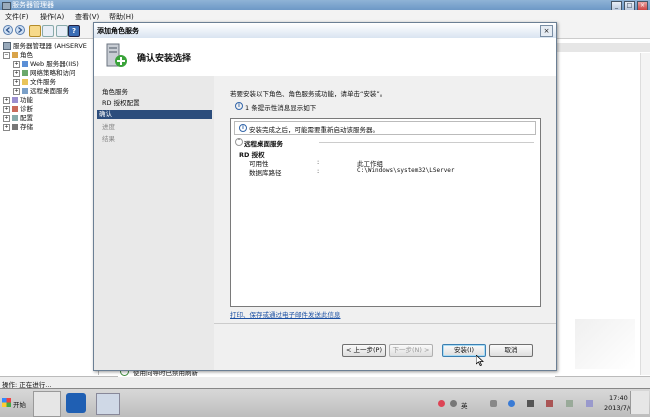 This screenshot has width=650, height=417. Describe the element at coordinates (50, 46) in the screenshot. I see `tree-root-label: 服务器管理器 (AHSERVE` at that location.